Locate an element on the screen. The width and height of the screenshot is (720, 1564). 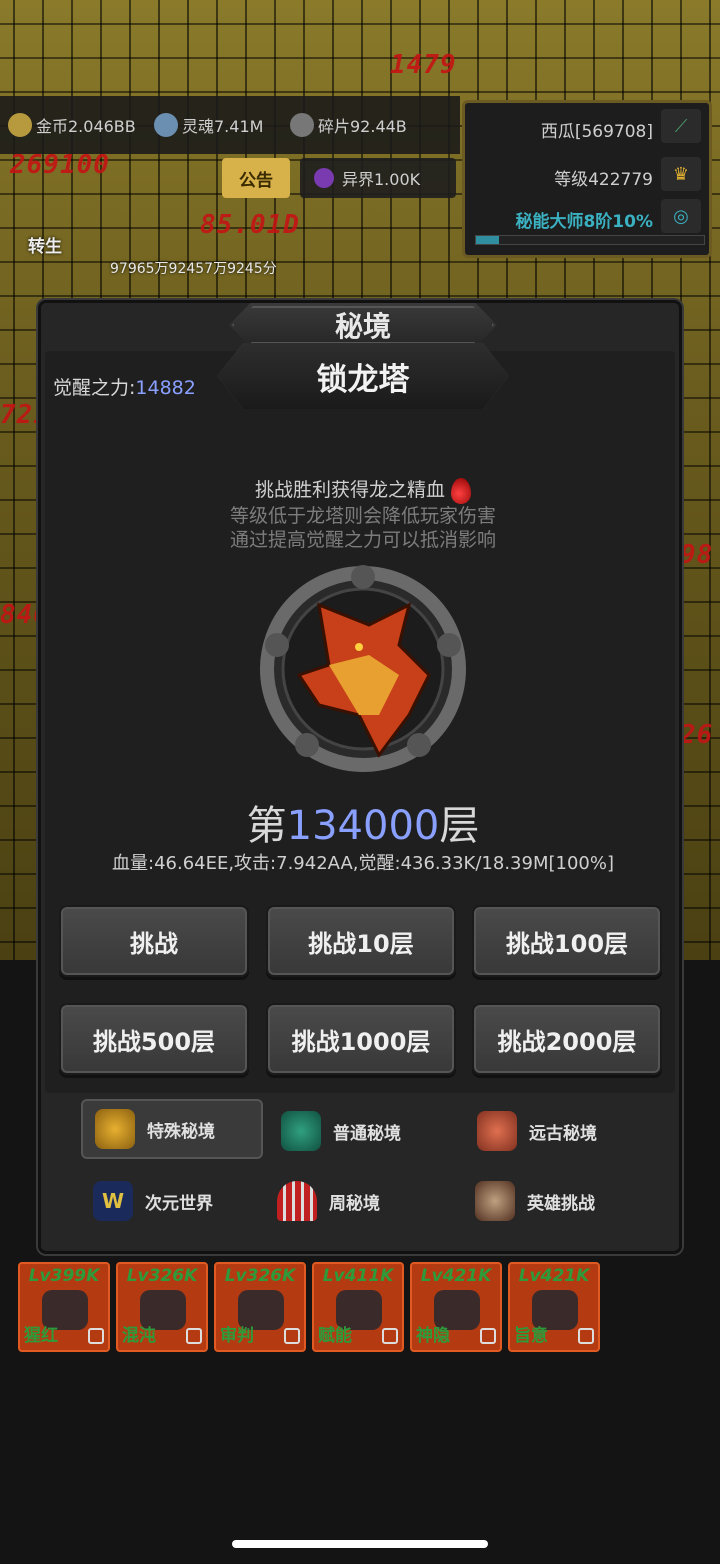
slot-name: 旨意 is located at coordinates (531, 1336).